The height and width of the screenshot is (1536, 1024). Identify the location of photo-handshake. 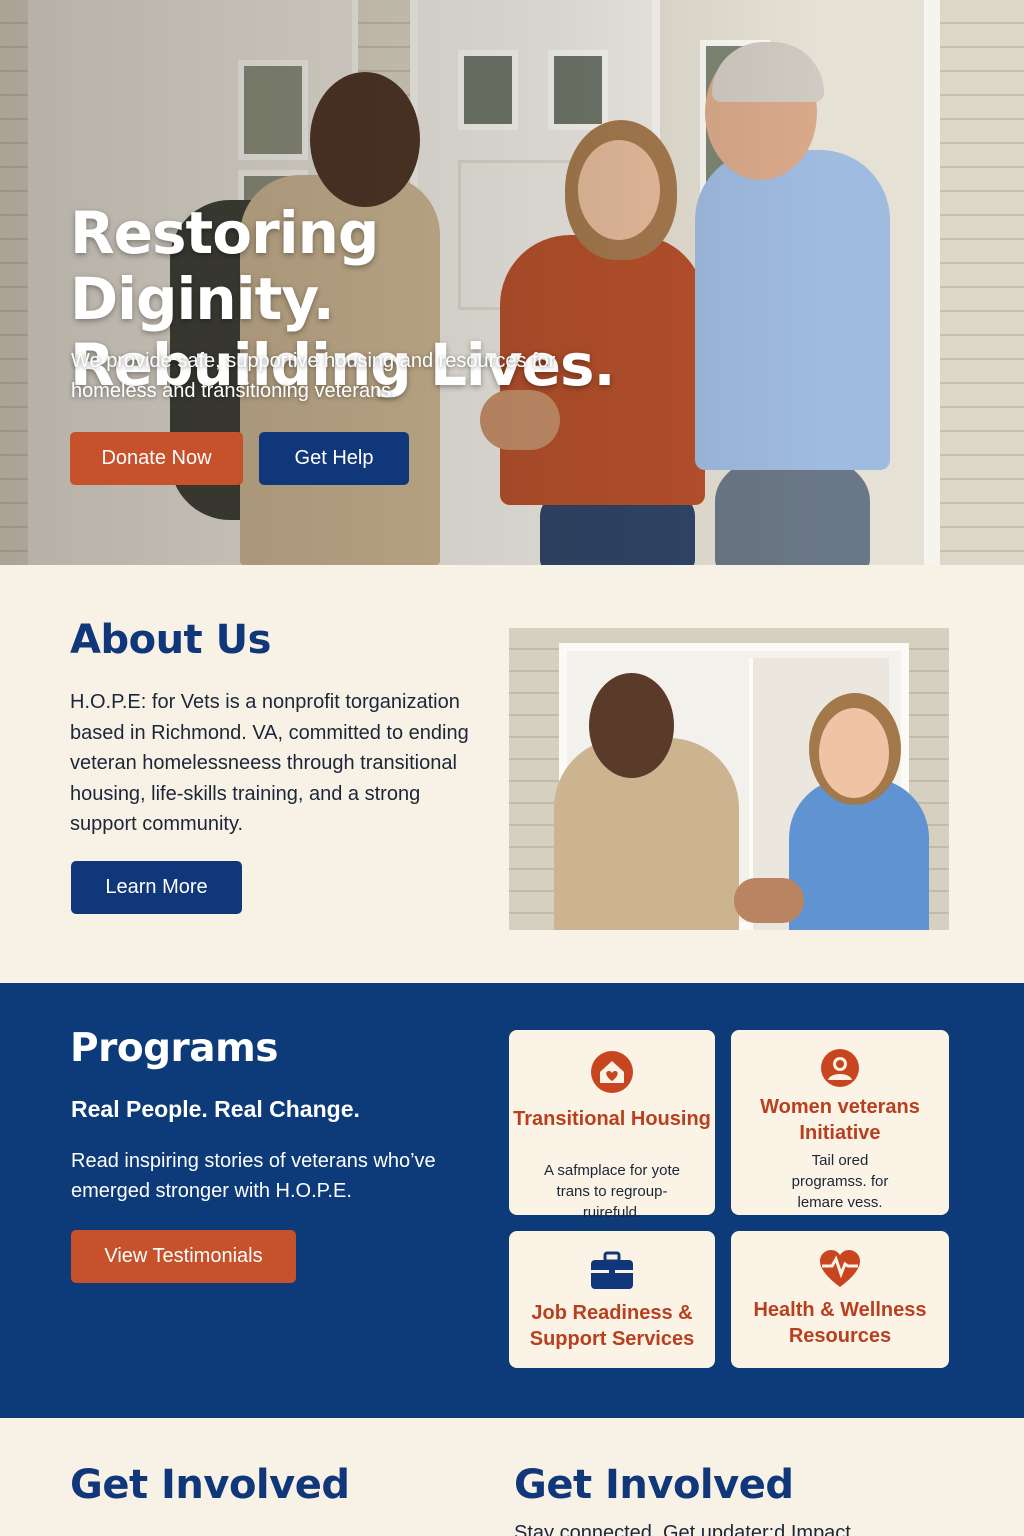
(769, 900).